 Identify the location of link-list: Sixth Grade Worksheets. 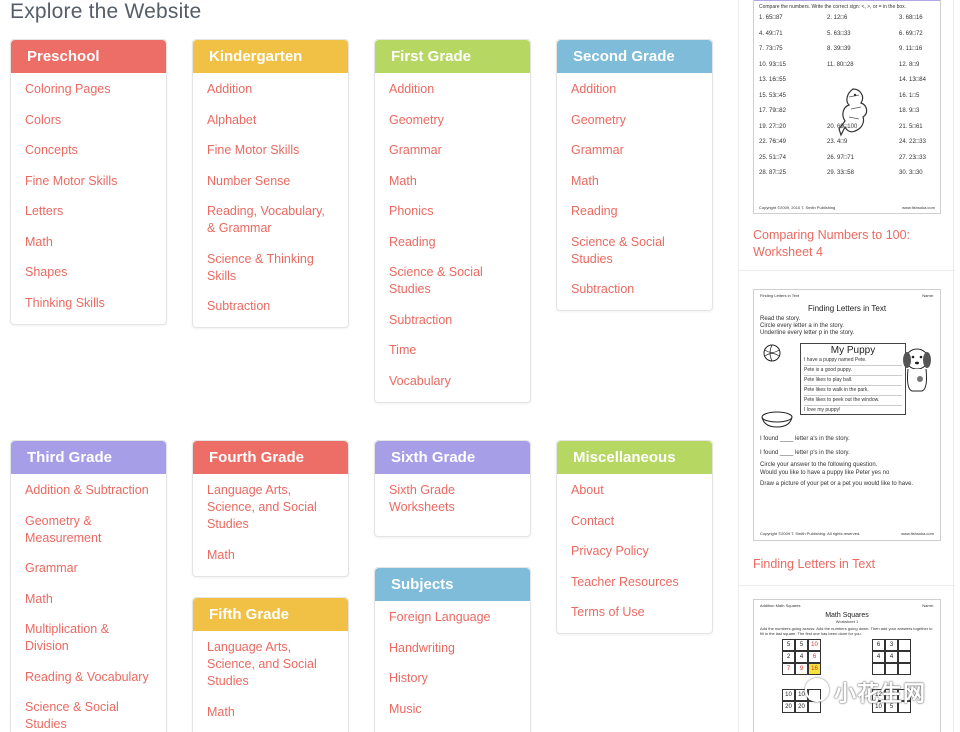
(452, 505).